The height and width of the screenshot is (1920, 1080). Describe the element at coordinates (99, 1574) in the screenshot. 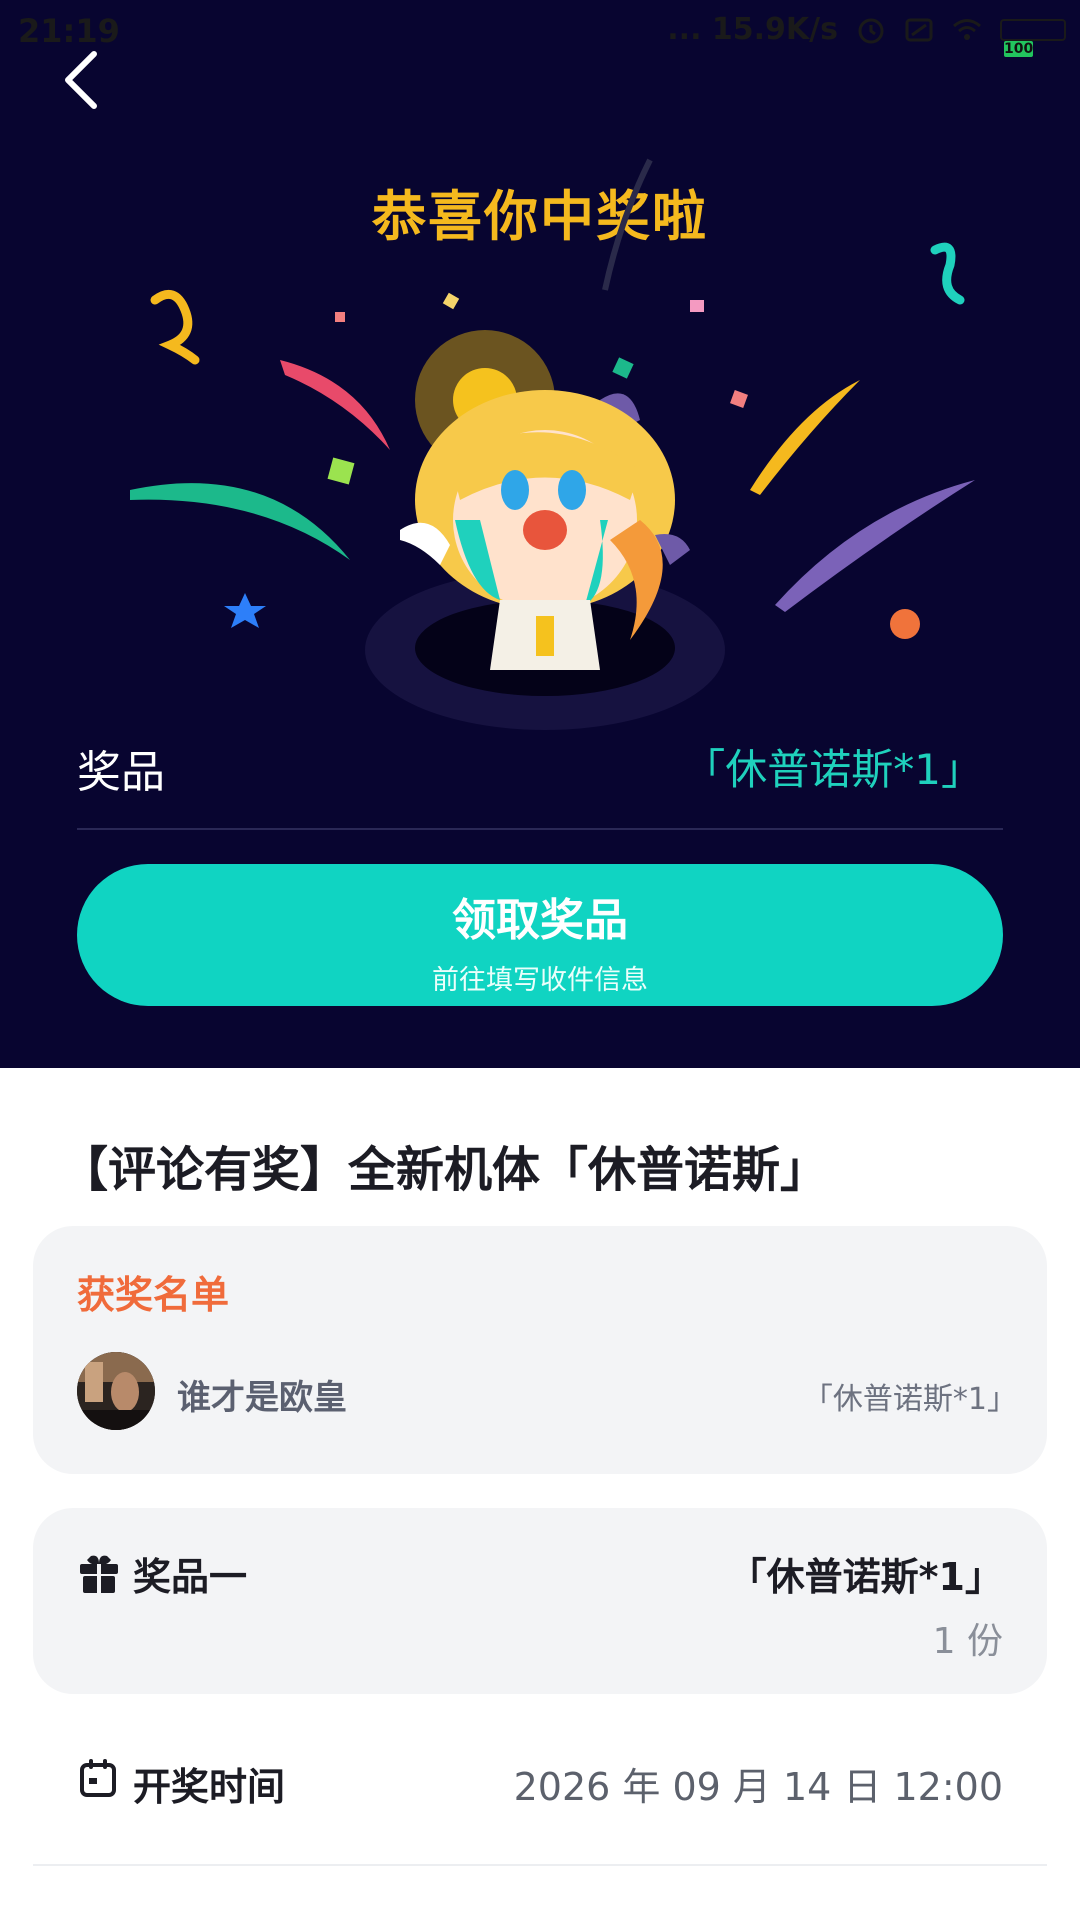

I see `gift-icon` at that location.